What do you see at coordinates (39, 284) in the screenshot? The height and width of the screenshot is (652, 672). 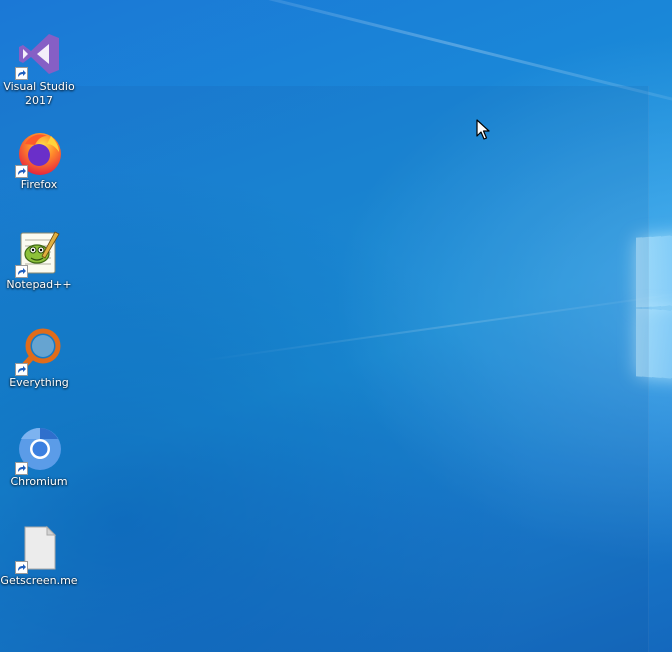 I see `icon-label: Notepad++` at bounding box center [39, 284].